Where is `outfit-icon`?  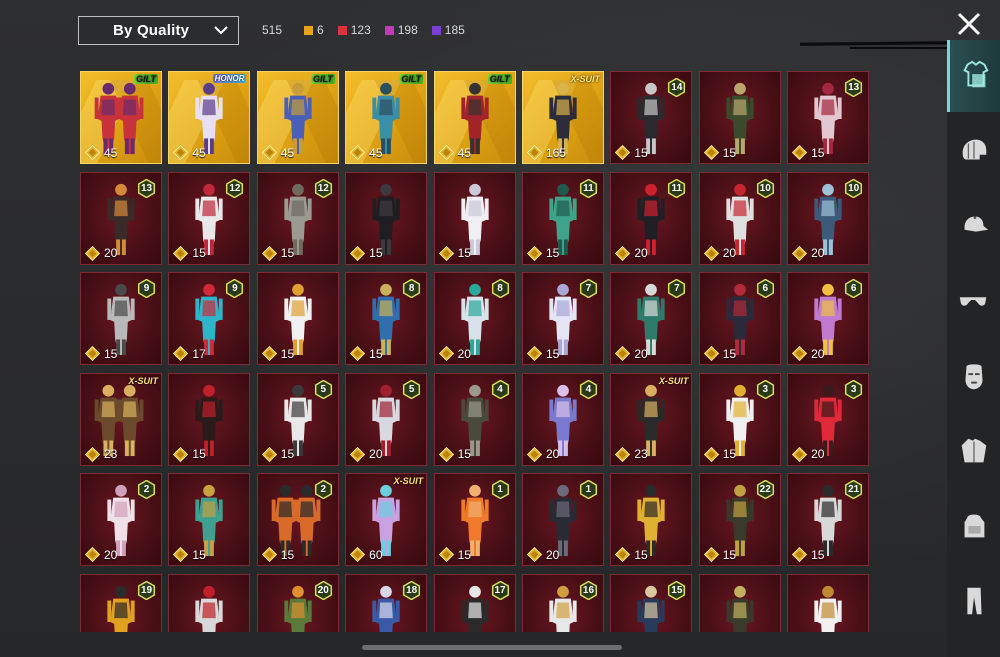
outfit-icon is located at coordinates (976, 74).